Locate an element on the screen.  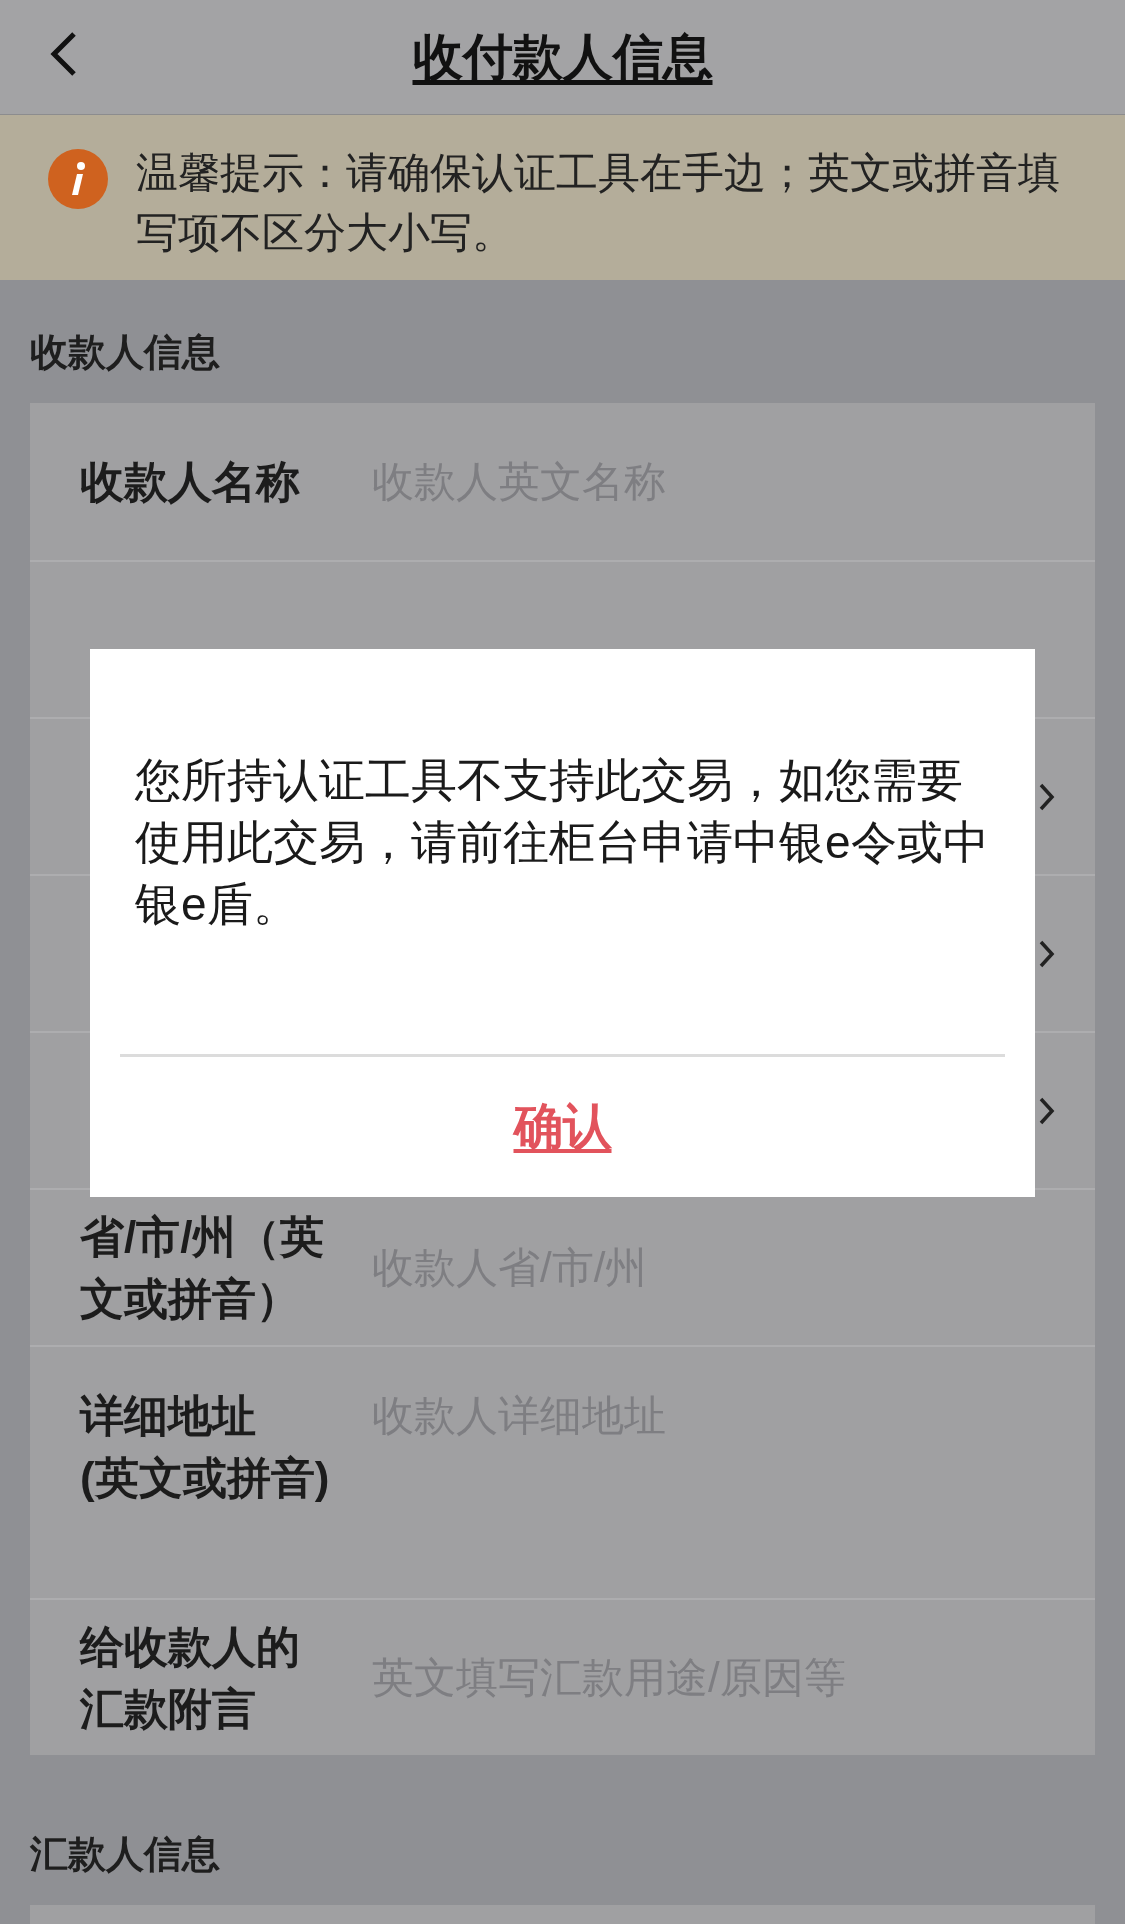
field-label: 详细地址 (英文或拼音) is located at coordinates (205, 1447).